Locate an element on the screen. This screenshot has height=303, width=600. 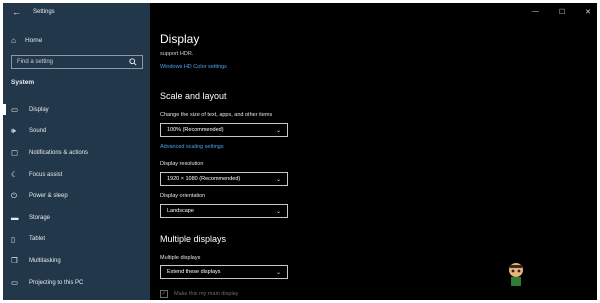
resolution-dropdown: 1920 × 1080 (Recommended) ⌄ is located at coordinates (224, 179).